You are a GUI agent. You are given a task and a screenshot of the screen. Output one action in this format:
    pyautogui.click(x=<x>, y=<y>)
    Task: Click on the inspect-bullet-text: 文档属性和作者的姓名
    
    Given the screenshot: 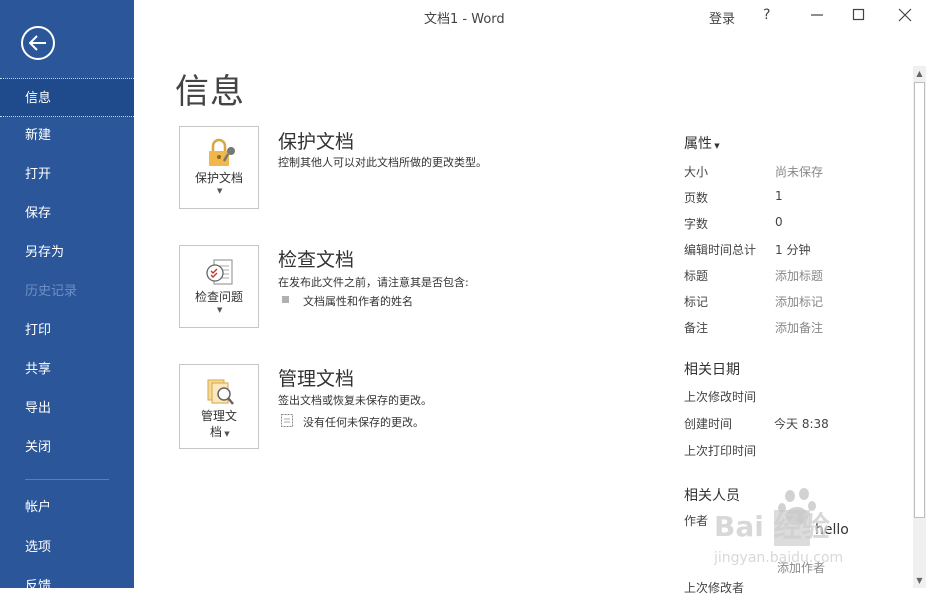 What is the action you would take?
    pyautogui.click(x=358, y=301)
    